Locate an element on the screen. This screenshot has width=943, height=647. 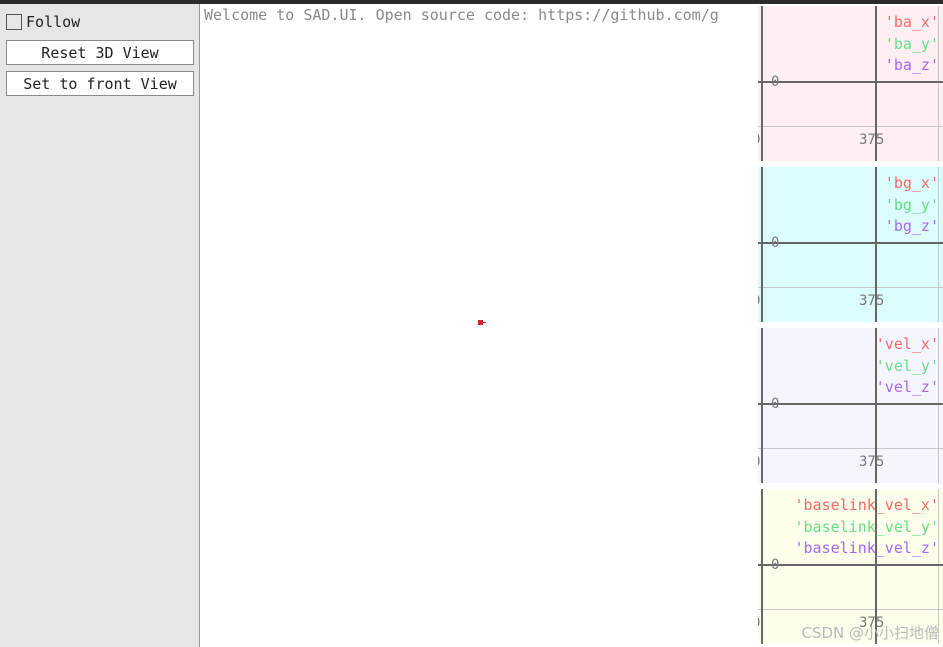
legend-item-z: 'bg_z' is located at coordinates (911, 226).